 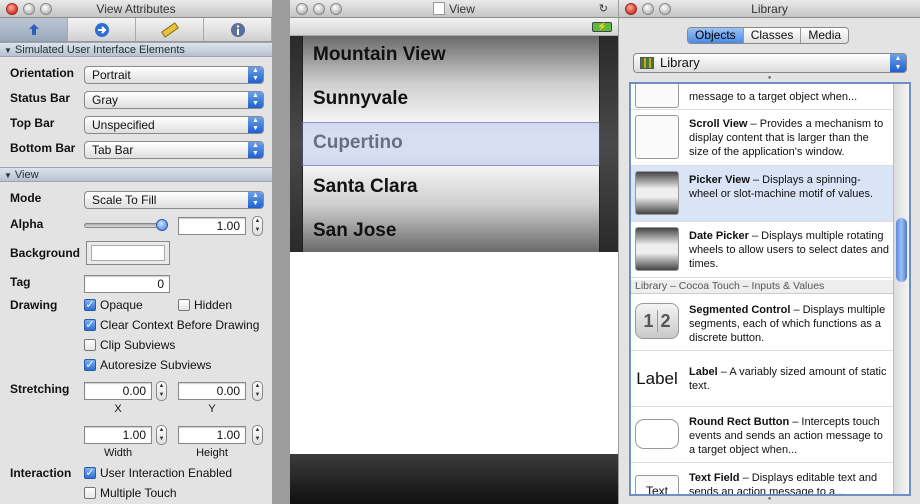 I want to click on rotate-icon: ↻, so click(x=603, y=9).